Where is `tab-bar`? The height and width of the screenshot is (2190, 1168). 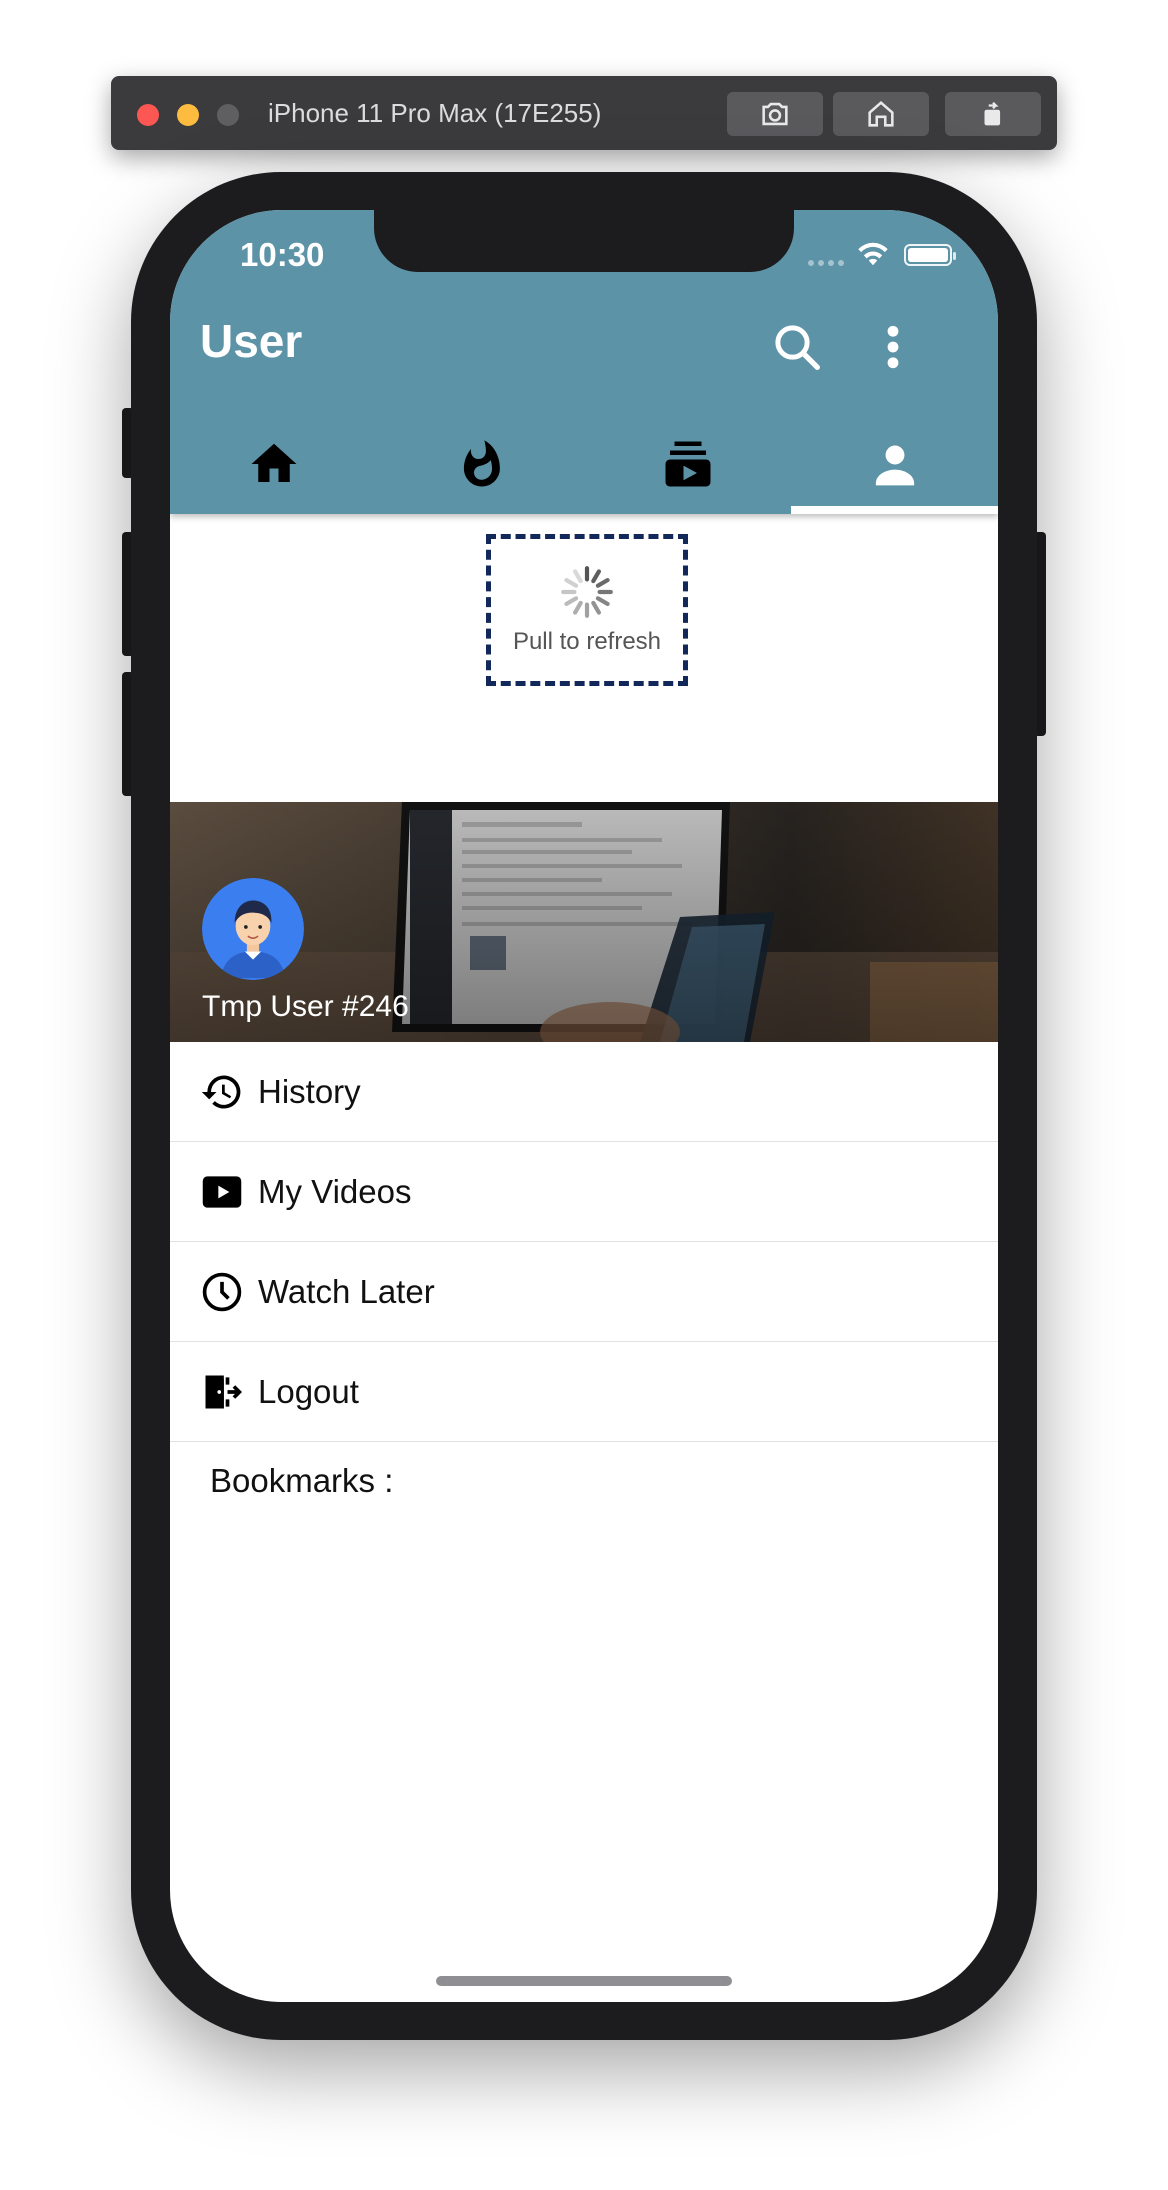
tab-bar is located at coordinates (584, 464).